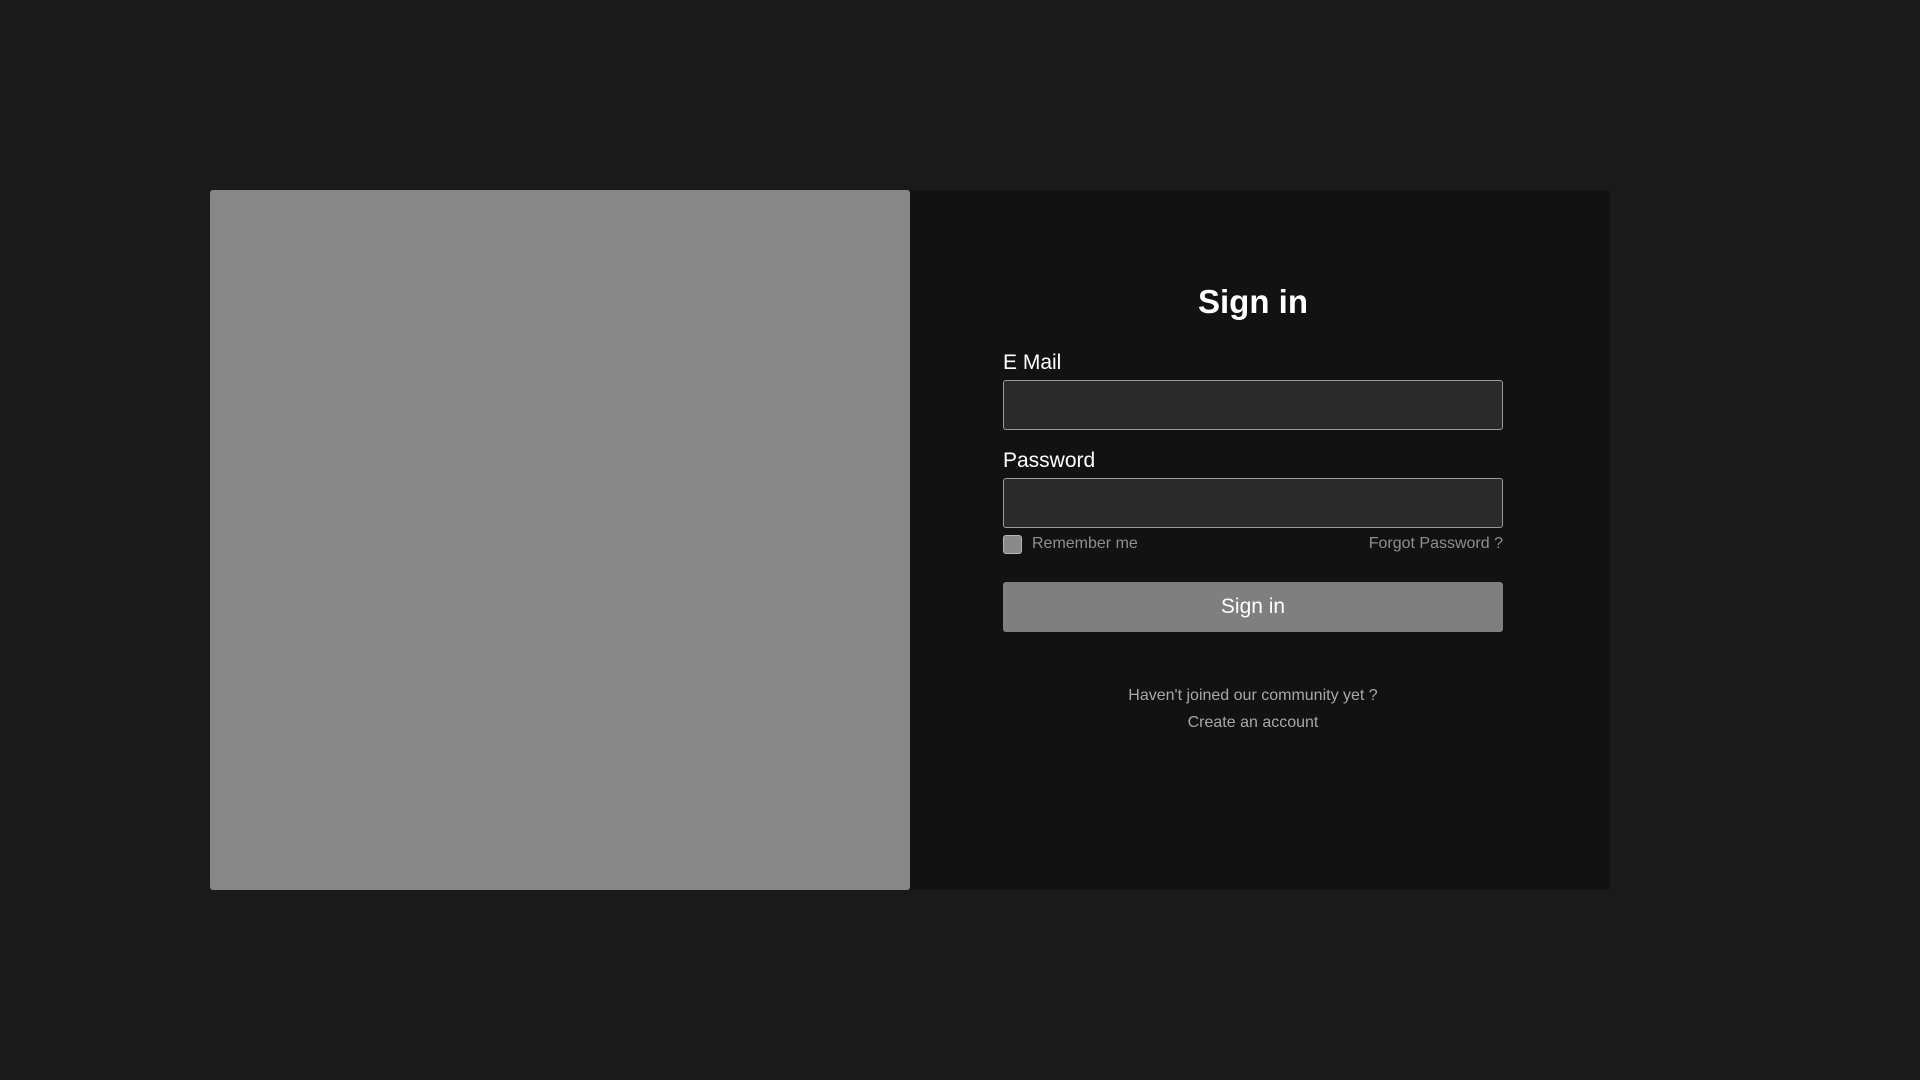  What do you see at coordinates (1032, 362) in the screenshot?
I see `email-label: E Mail` at bounding box center [1032, 362].